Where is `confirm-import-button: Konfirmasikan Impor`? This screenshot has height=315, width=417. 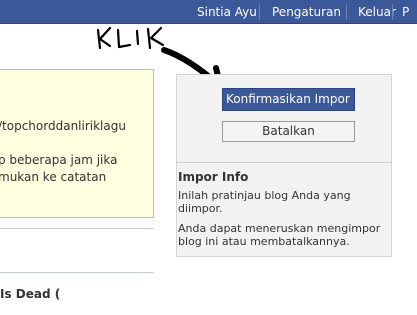
confirm-import-button: Konfirmasikan Impor is located at coordinates (288, 99).